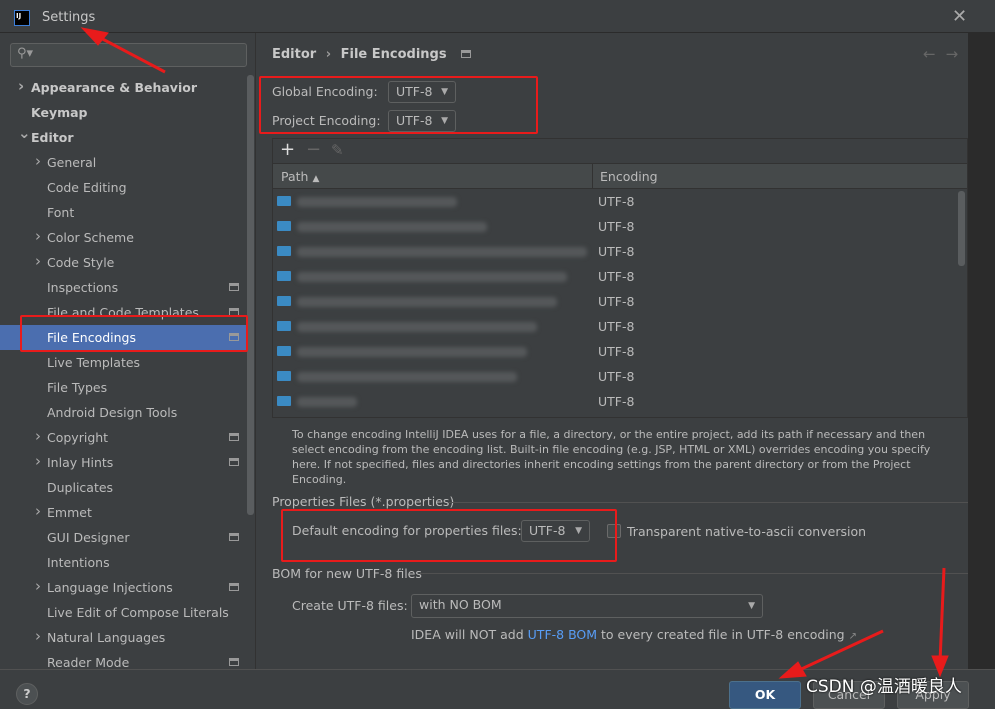 The height and width of the screenshot is (709, 995). What do you see at coordinates (884, 687) in the screenshot?
I see `watermark: CSDN @温酒暖良人` at bounding box center [884, 687].